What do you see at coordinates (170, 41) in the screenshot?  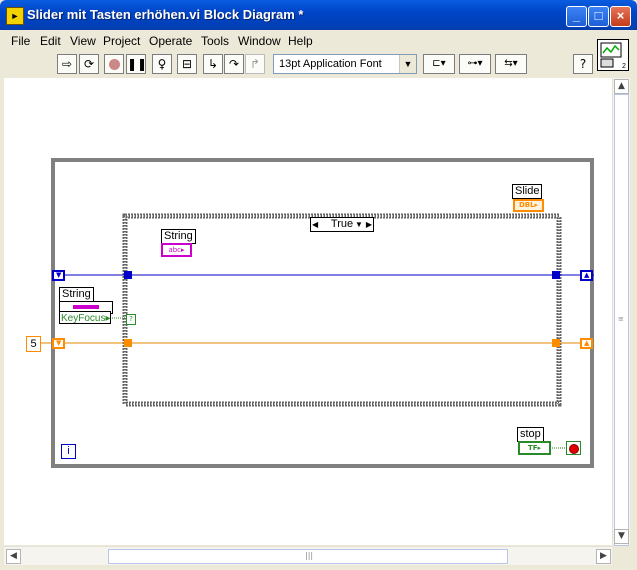 I see `menu-operate: Operate` at bounding box center [170, 41].